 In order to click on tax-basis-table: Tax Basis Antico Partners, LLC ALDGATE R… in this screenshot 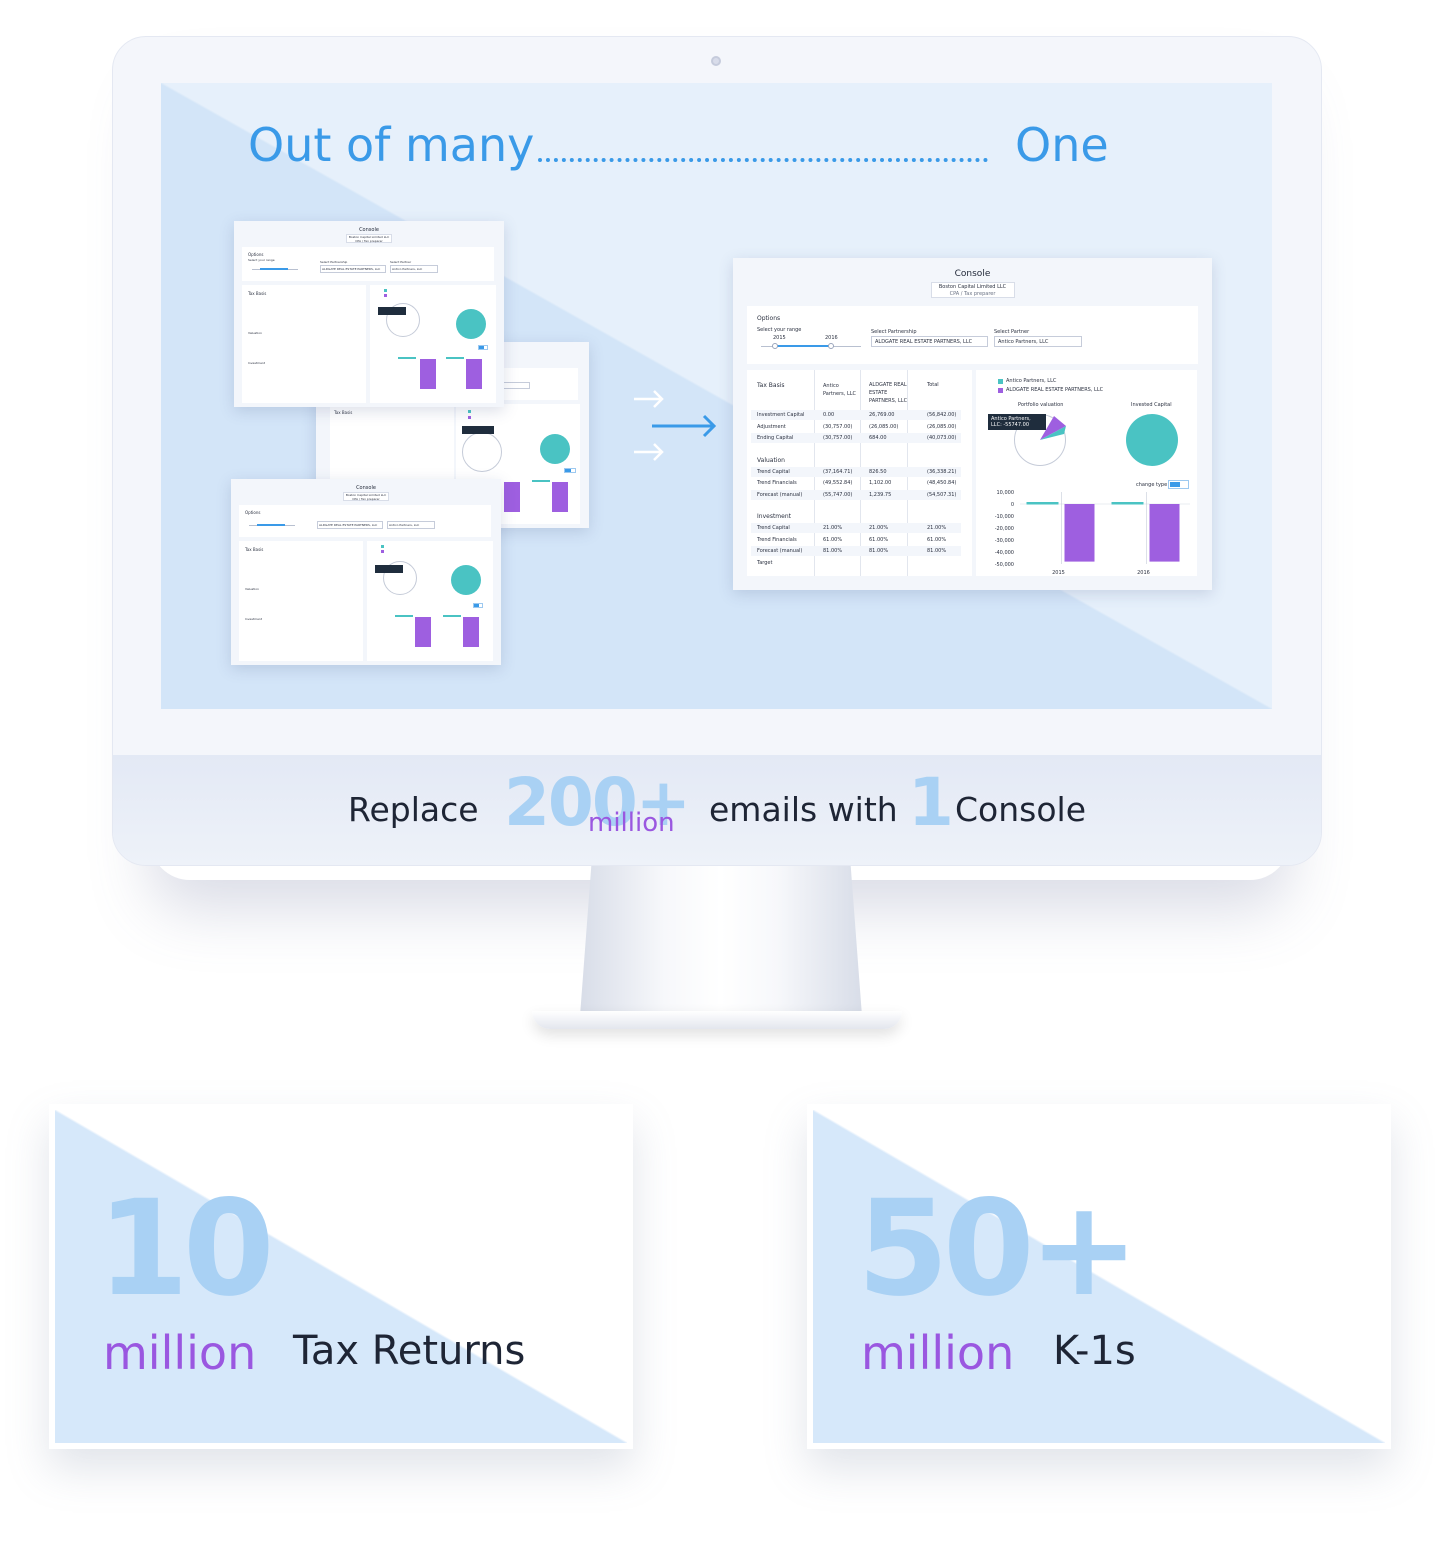, I will do `click(859, 473)`.